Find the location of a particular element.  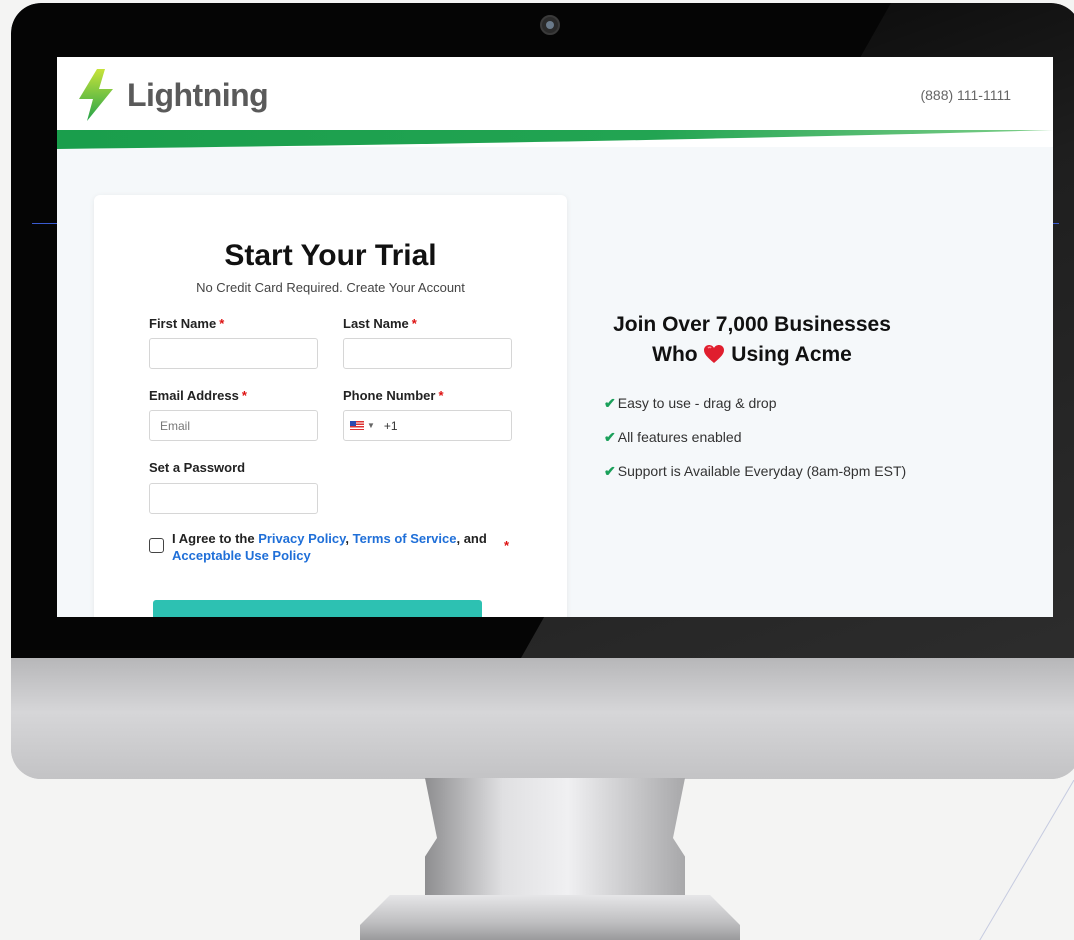

monitor-stand-base is located at coordinates (550, 917).